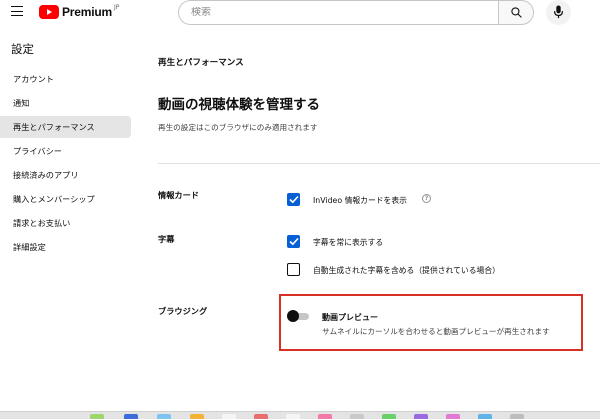  Describe the element at coordinates (293, 269) in the screenshot. I see `auto-captions-checkbox` at that location.